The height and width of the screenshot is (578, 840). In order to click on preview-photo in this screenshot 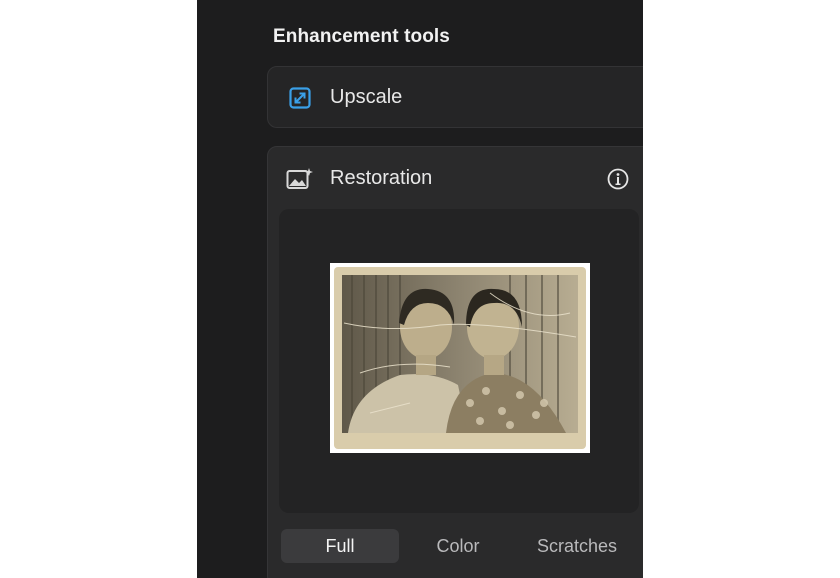, I will do `click(460, 358)`.